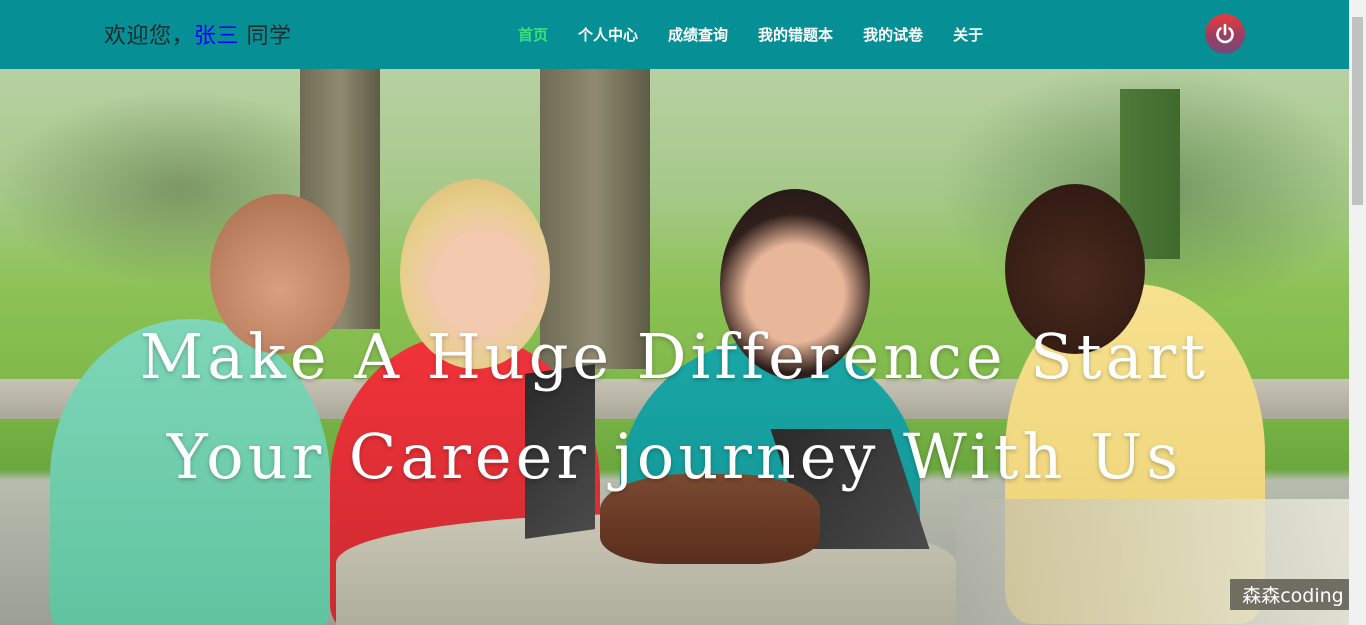  I want to click on nav-item-about: 关于, so click(968, 34).